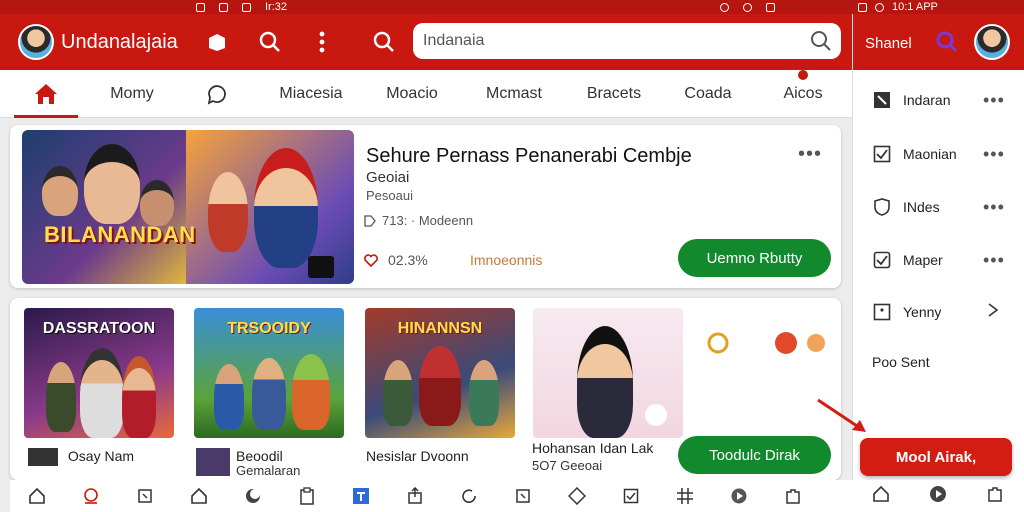  I want to click on nav-grid, so click(685, 496).